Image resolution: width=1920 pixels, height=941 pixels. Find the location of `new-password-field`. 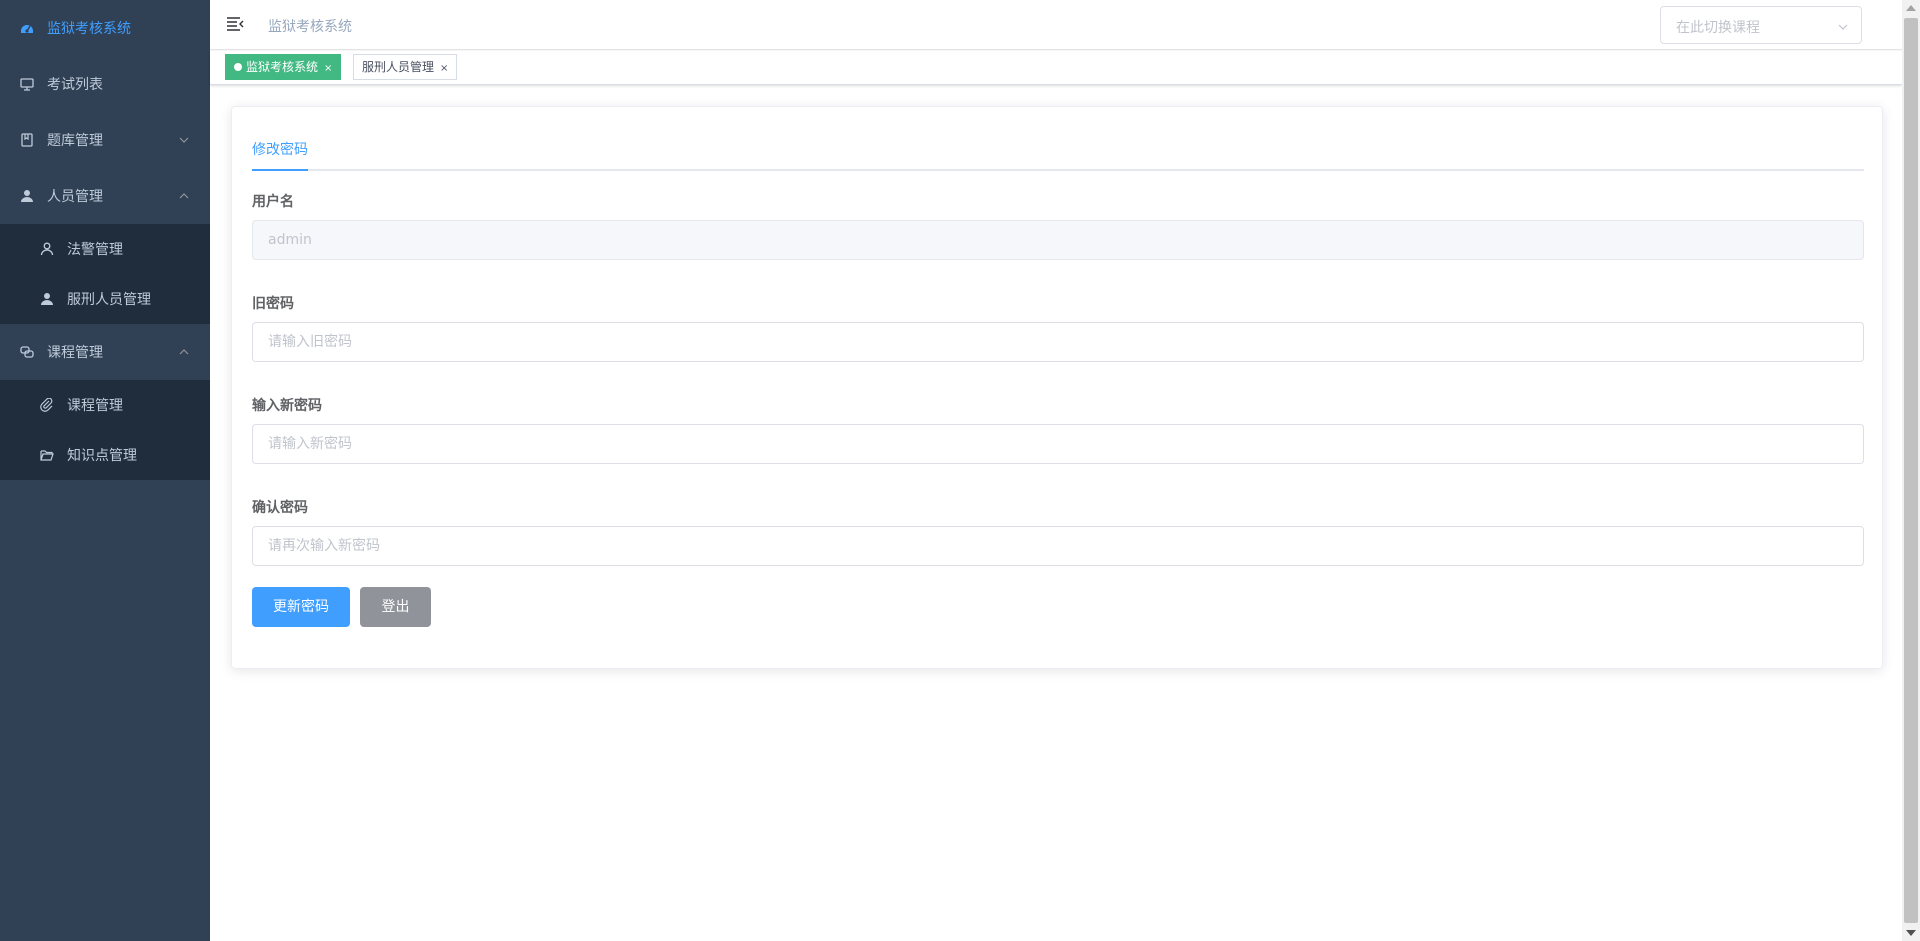

new-password-field is located at coordinates (1058, 444).